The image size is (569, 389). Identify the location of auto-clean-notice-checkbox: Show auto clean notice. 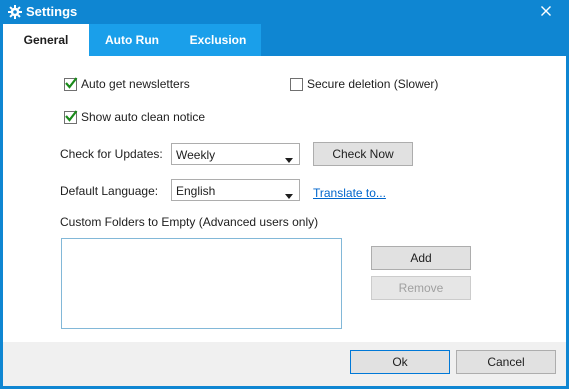
(135, 116).